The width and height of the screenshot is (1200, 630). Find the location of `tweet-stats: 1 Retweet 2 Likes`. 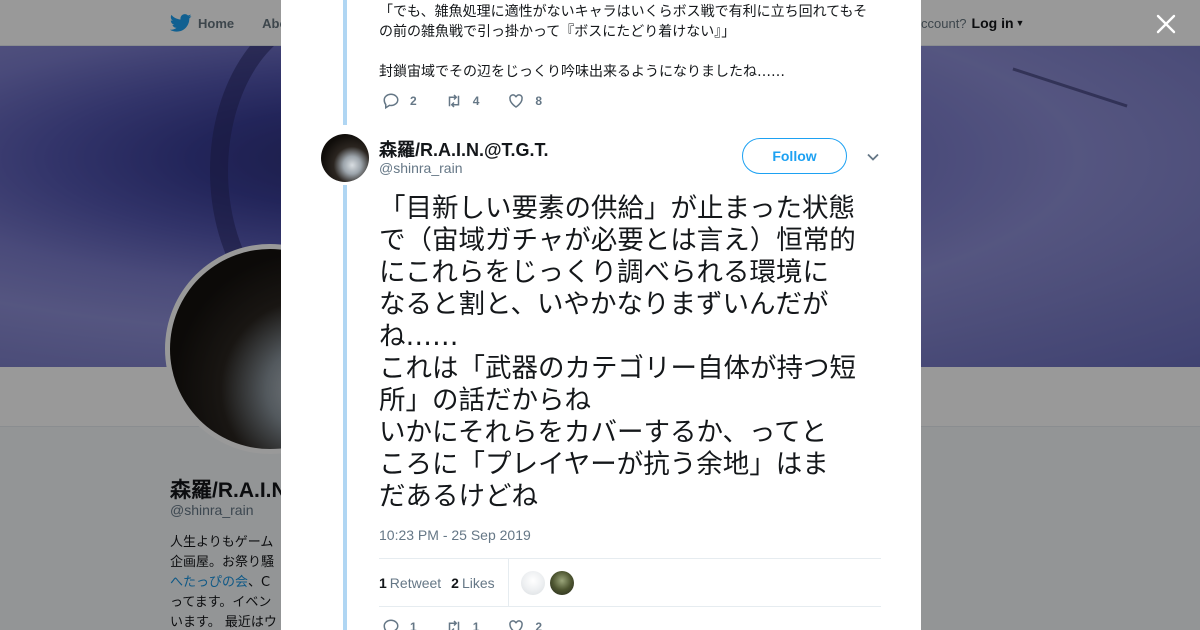

tweet-stats: 1 Retweet 2 Likes is located at coordinates (442, 582).